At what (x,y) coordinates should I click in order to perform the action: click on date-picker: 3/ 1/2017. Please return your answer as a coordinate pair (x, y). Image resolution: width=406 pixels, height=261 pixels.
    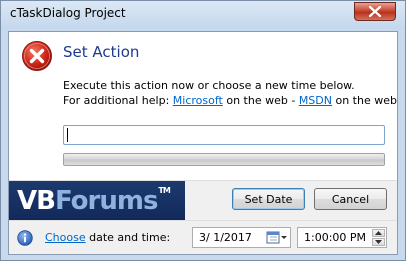
    Looking at the image, I should click on (241, 237).